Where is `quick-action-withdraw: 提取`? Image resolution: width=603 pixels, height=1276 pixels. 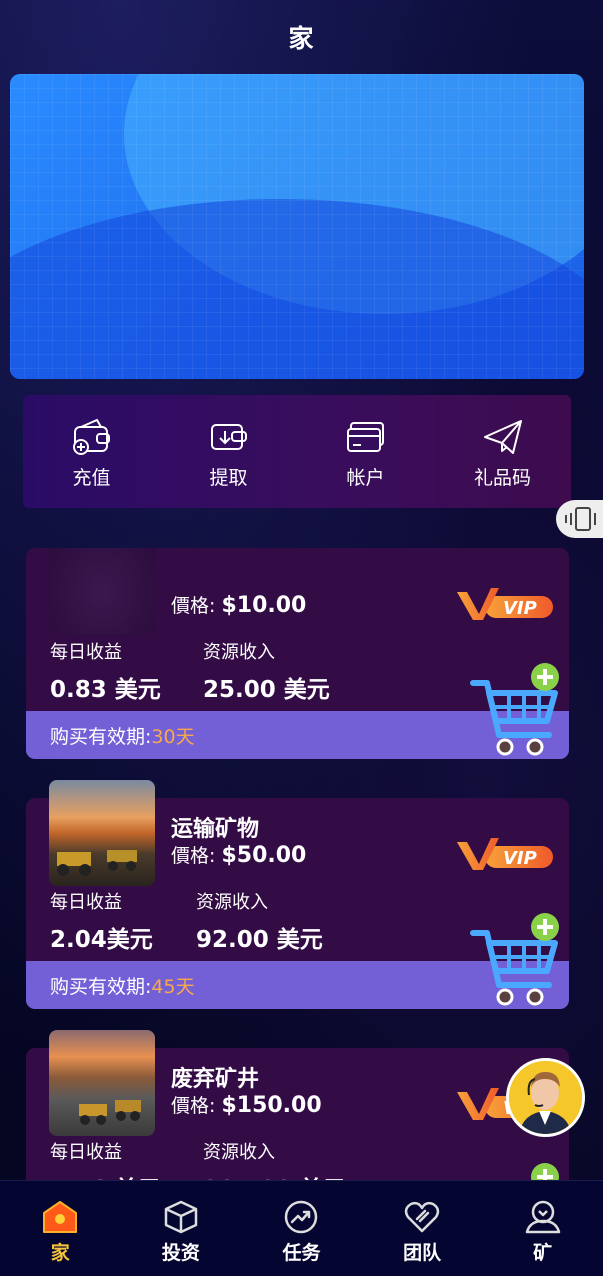
quick-action-withdraw: 提取 is located at coordinates (228, 451).